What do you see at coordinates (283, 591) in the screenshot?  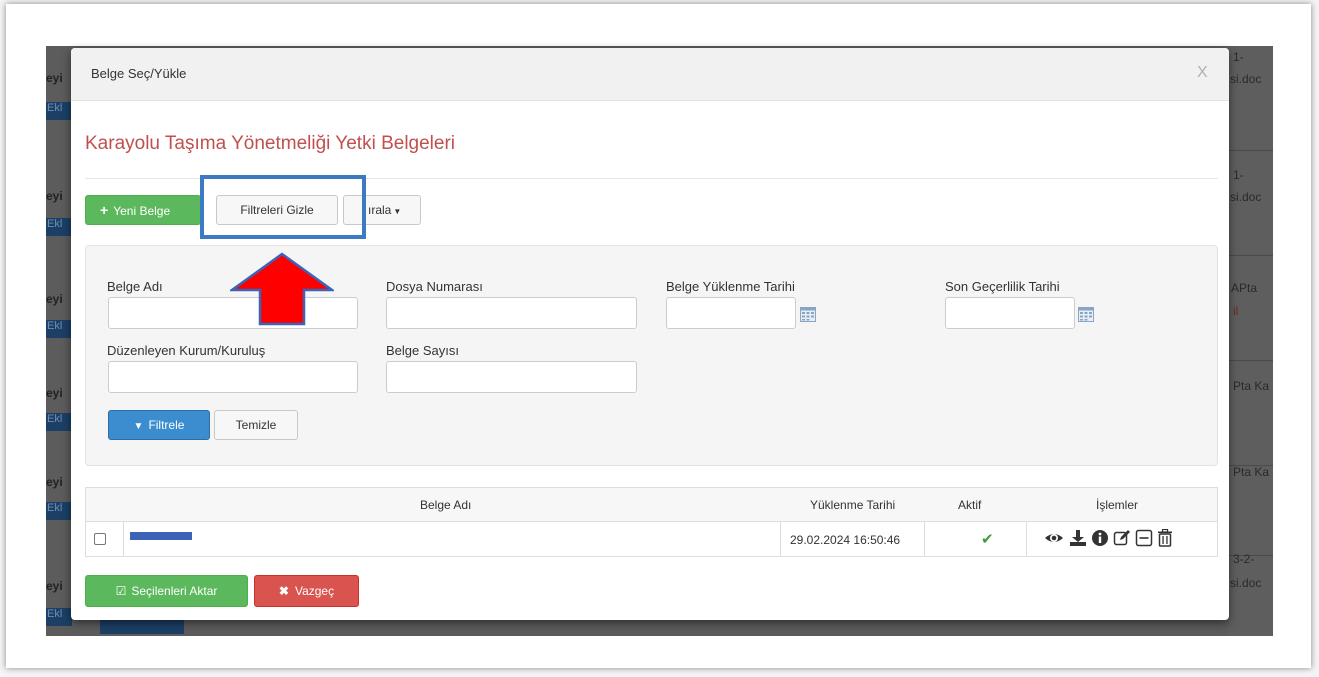 I see `close-icon: ✖` at bounding box center [283, 591].